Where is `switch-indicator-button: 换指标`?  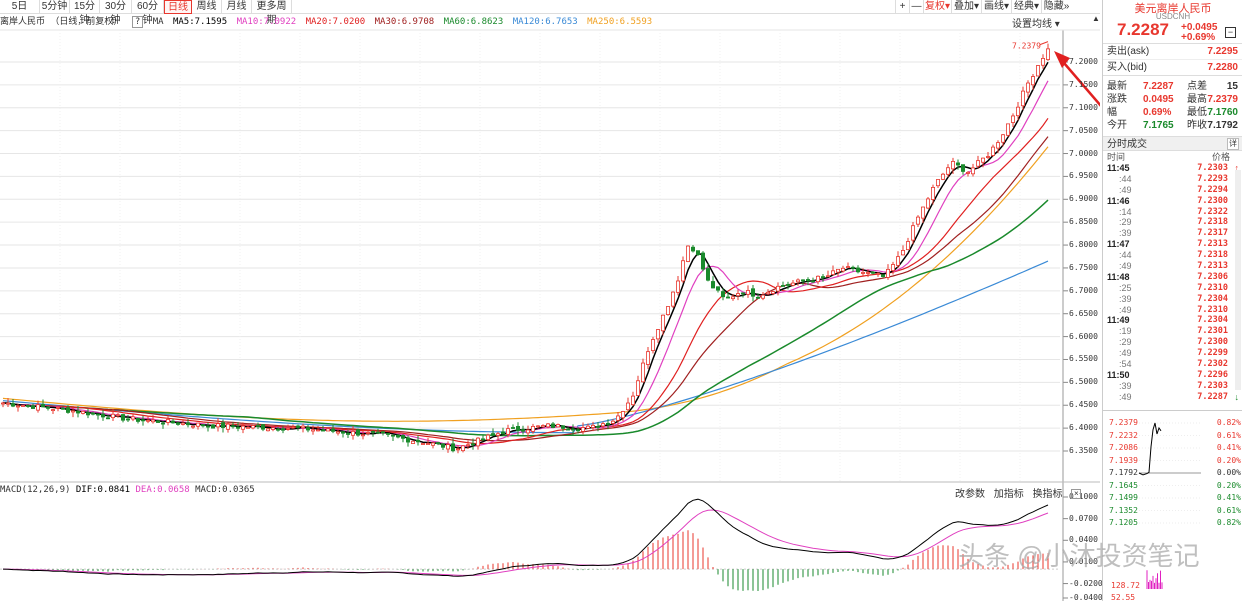 switch-indicator-button: 换指标 is located at coordinates (1048, 494).